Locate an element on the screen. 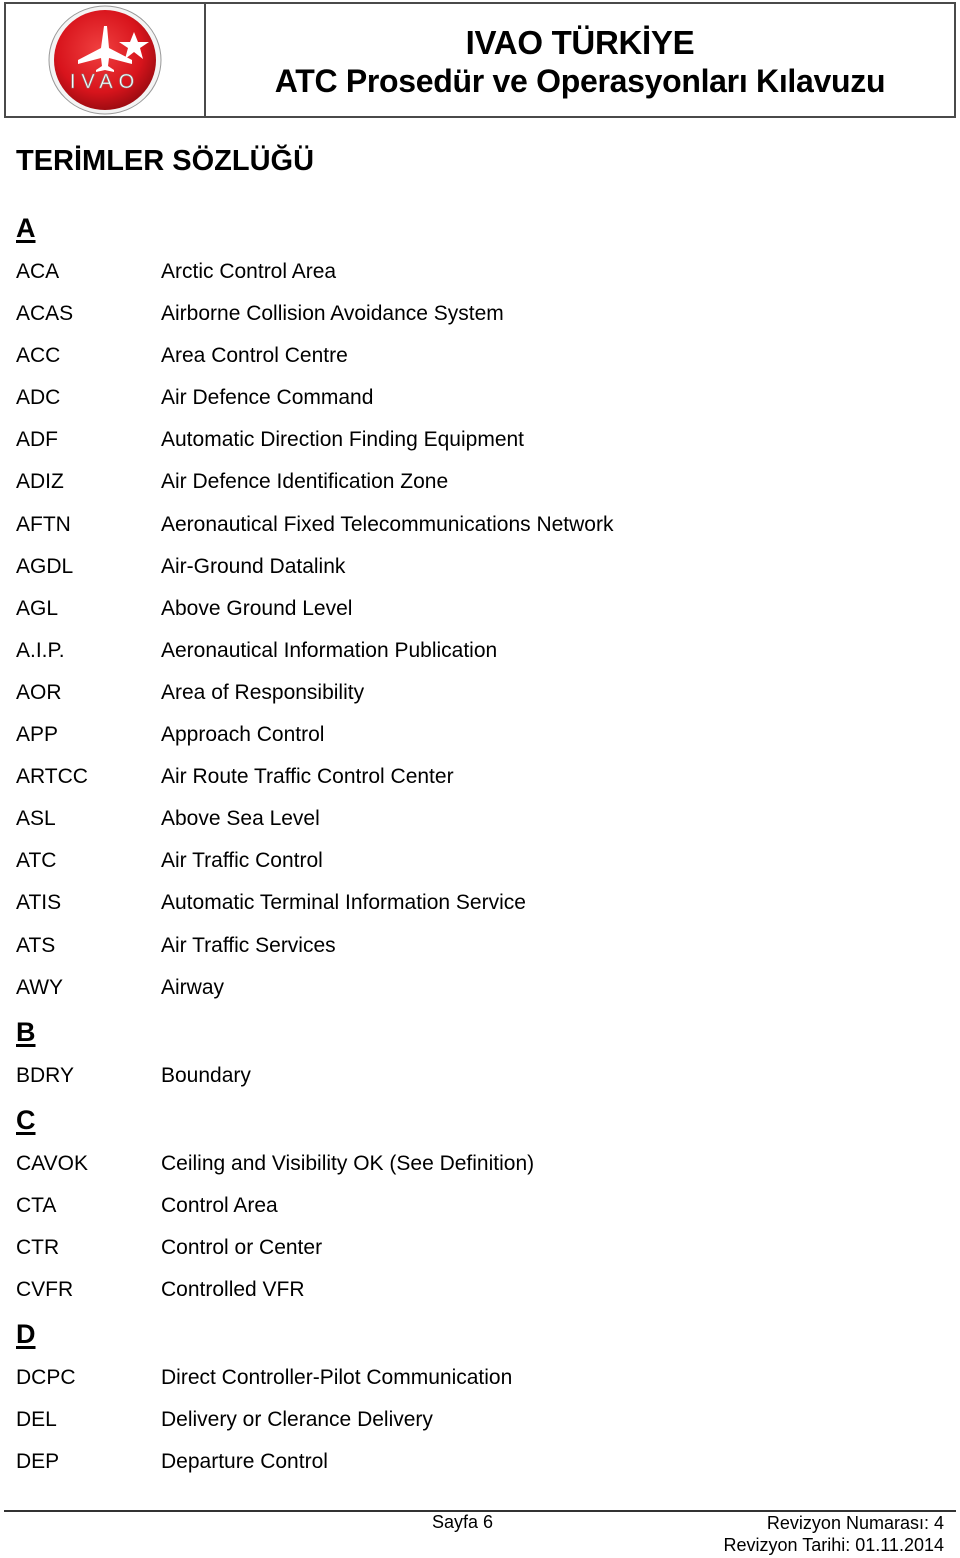 The image size is (960, 1558). term-definition: Departure Control is located at coordinates (244, 1462).